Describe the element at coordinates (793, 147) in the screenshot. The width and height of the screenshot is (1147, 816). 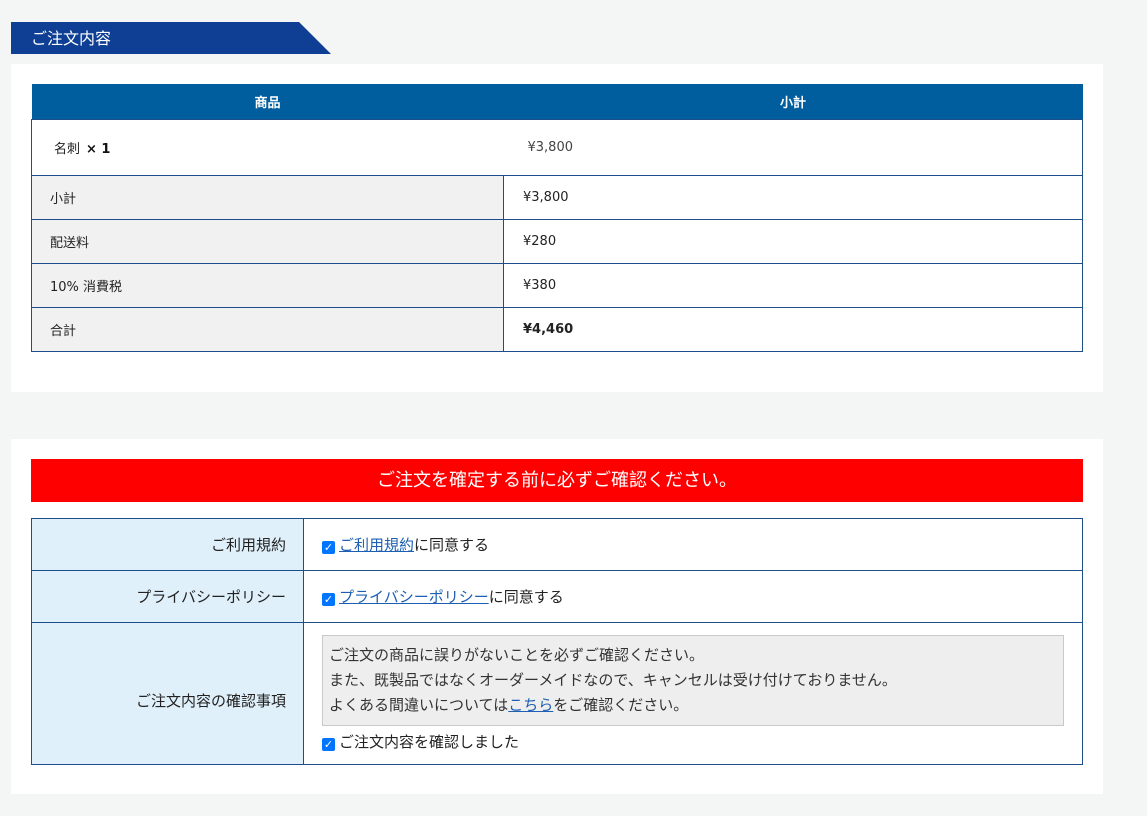
I see `line-item-price: ¥3,800` at that location.